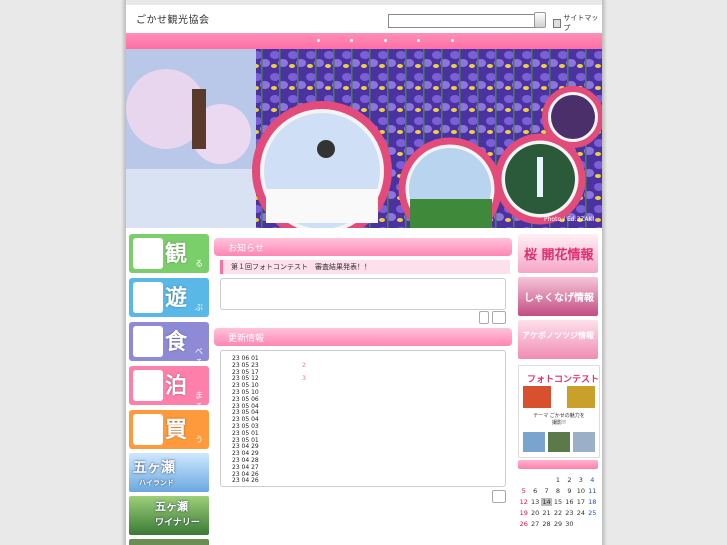  Describe the element at coordinates (557, 480) in the screenshot. I see `calendar-day: 1` at that location.